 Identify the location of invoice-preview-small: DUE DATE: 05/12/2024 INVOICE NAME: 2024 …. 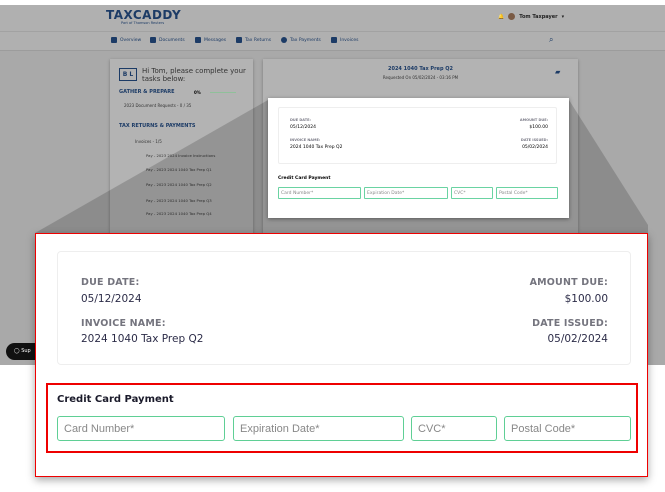
(418, 158).